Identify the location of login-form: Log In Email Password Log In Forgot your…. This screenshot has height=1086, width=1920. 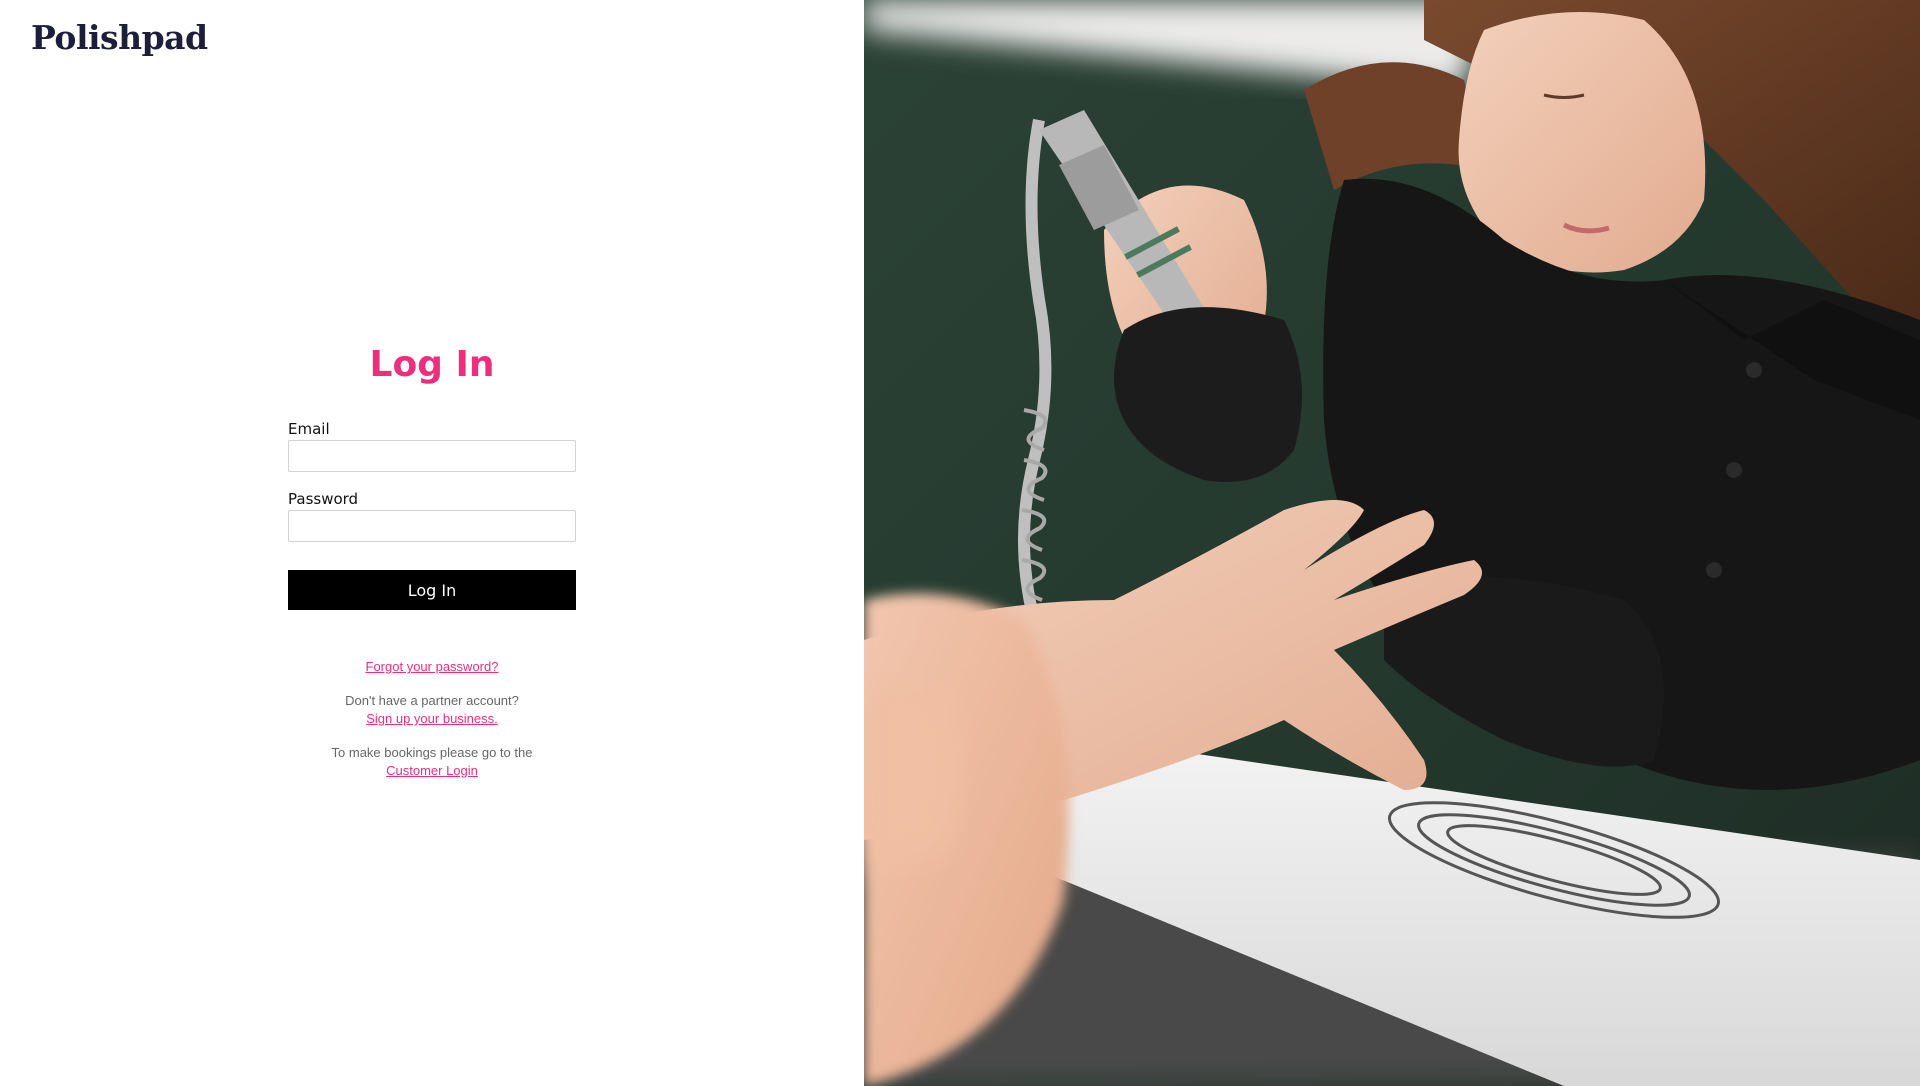
(432, 568).